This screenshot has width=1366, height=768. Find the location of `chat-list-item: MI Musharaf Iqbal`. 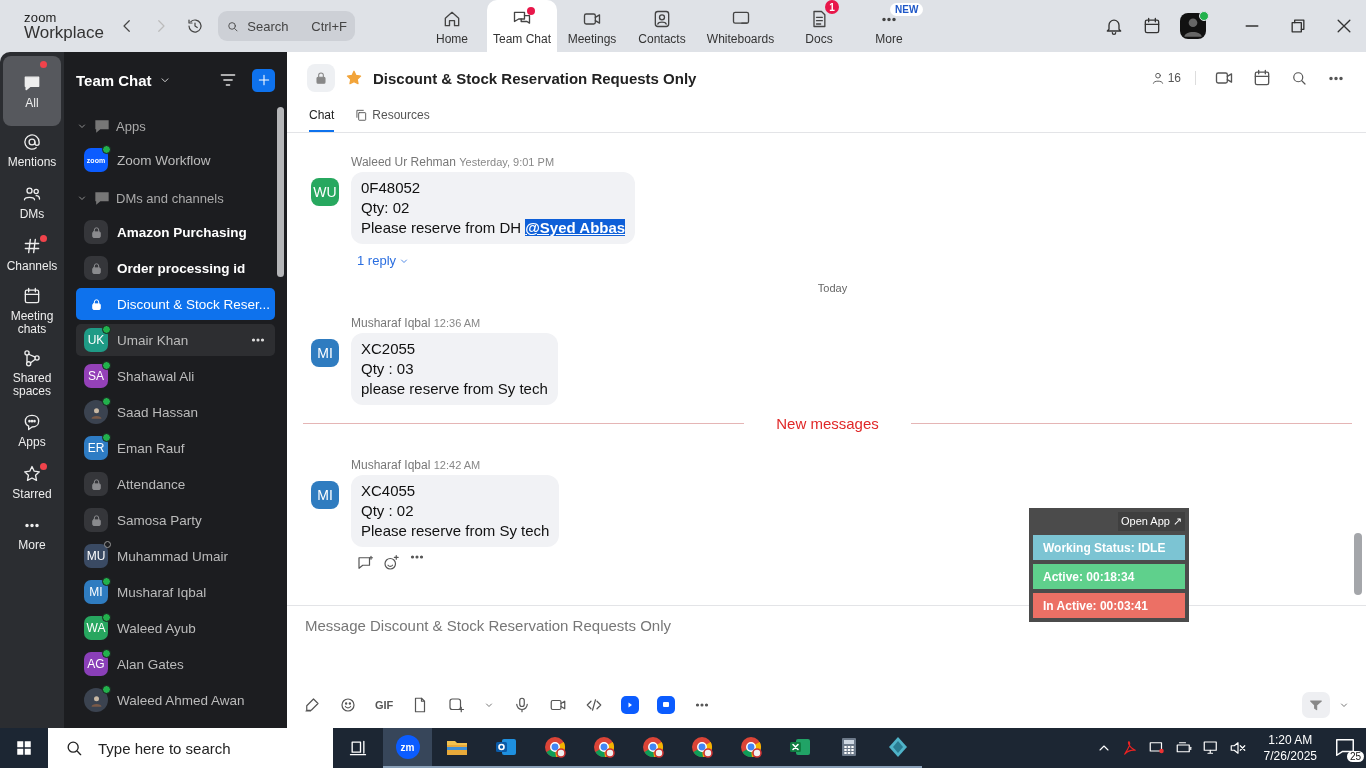

chat-list-item: MI Musharaf Iqbal is located at coordinates (175, 592).